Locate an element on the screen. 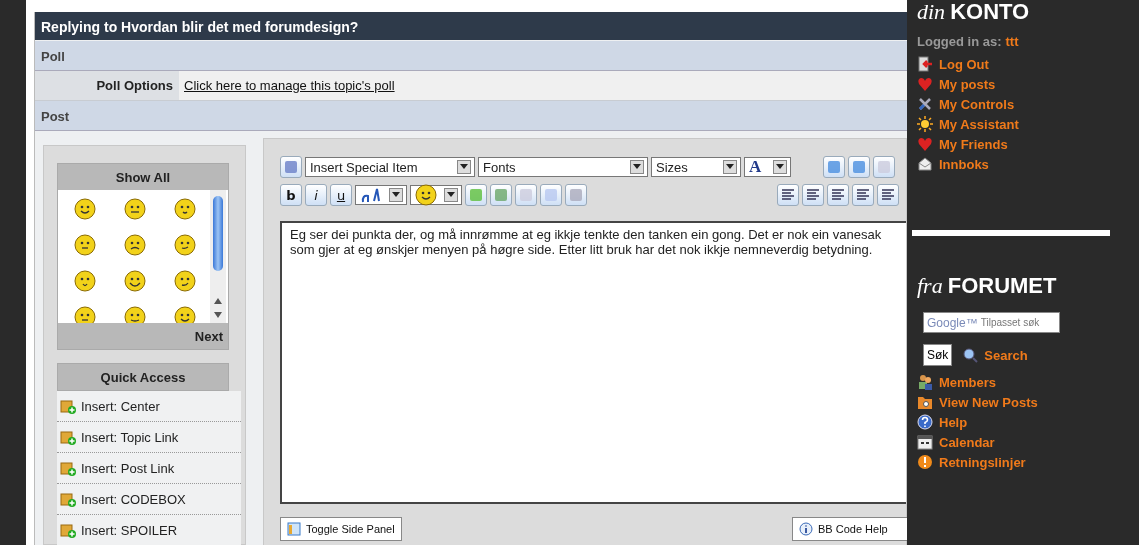 This screenshot has width=1139, height=545. show-all-link: Show All is located at coordinates (143, 177).